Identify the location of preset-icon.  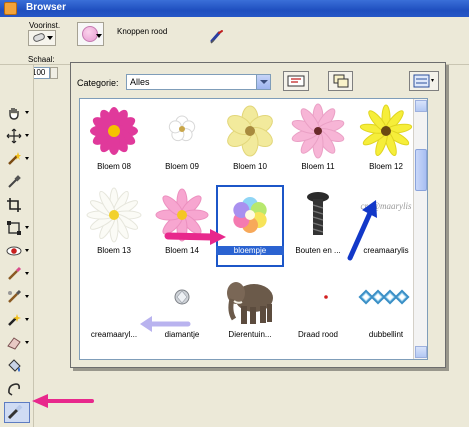
(39, 37).